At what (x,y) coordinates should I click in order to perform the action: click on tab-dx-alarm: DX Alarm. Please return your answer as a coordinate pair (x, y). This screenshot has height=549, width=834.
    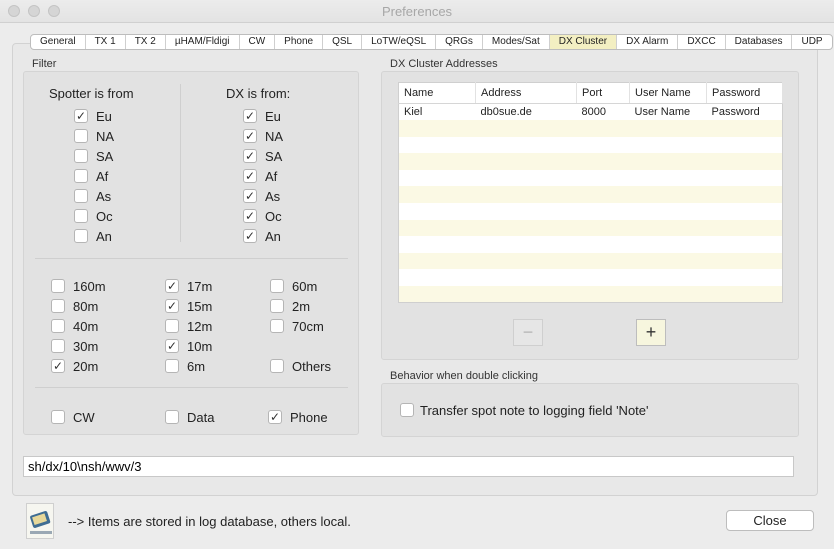
    Looking at the image, I should click on (648, 42).